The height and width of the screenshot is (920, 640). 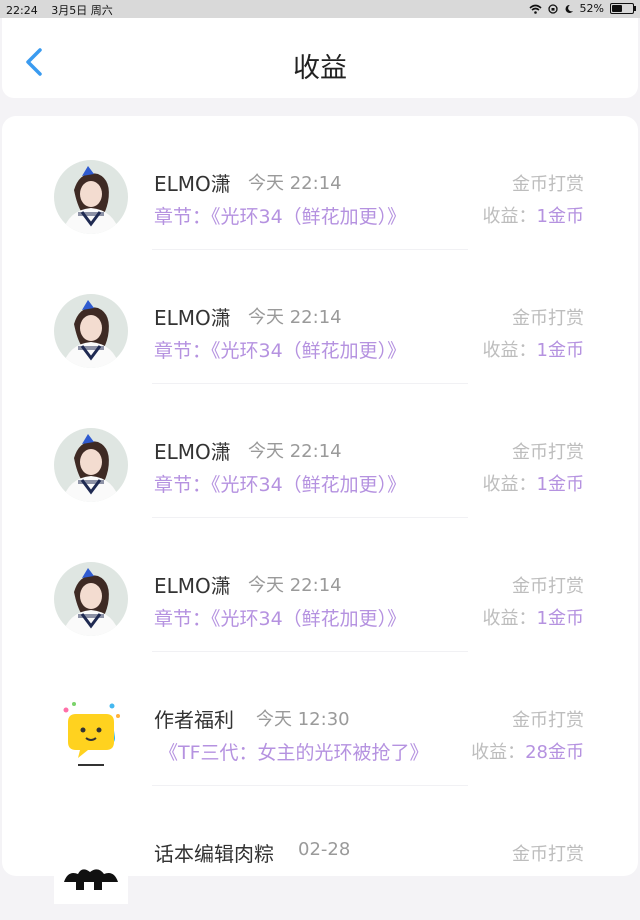 I want to click on earning-item: 话本编辑肉粽 02-28 金币打赏, so click(x=320, y=853).